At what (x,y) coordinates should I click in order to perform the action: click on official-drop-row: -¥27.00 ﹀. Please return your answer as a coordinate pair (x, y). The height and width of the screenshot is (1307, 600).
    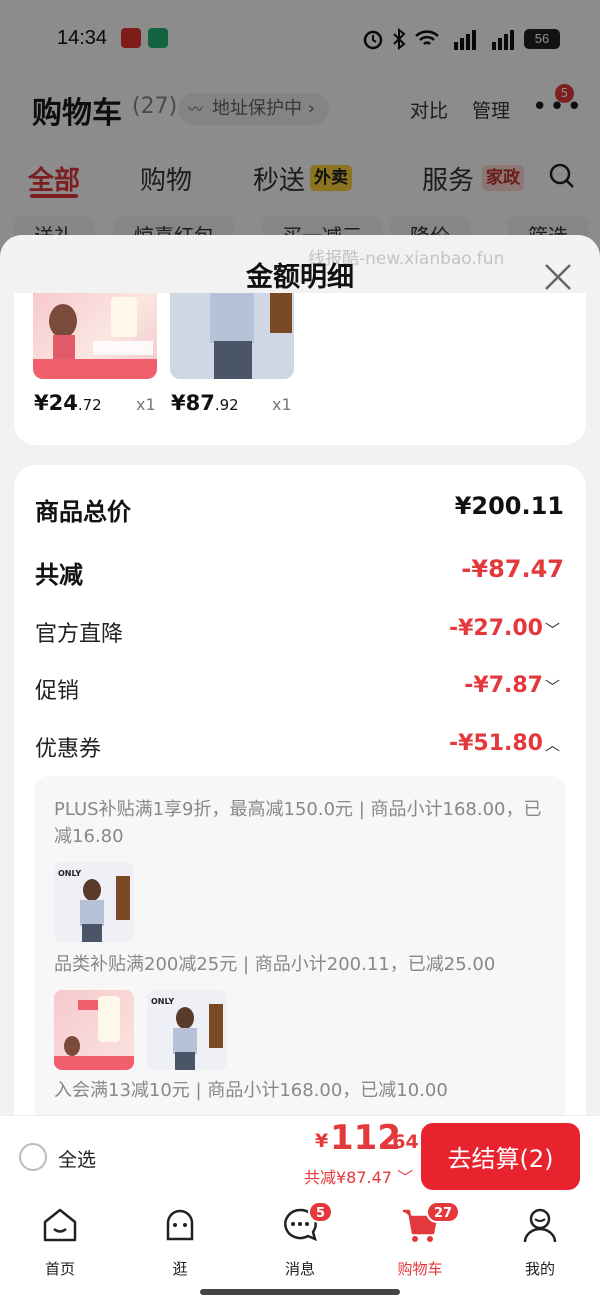
    Looking at the image, I should click on (504, 628).